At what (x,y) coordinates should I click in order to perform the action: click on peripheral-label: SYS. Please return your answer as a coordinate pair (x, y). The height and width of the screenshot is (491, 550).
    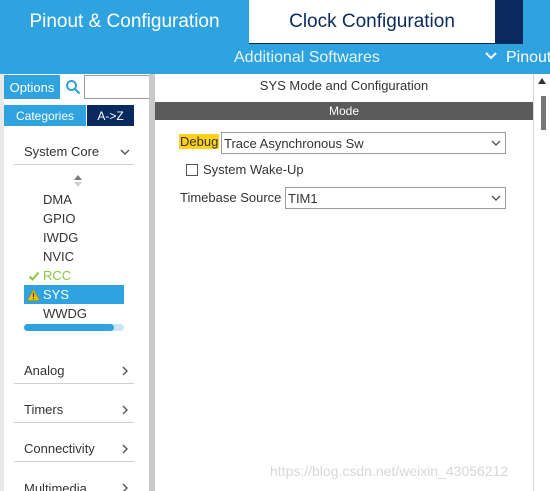
    Looking at the image, I should click on (56, 294).